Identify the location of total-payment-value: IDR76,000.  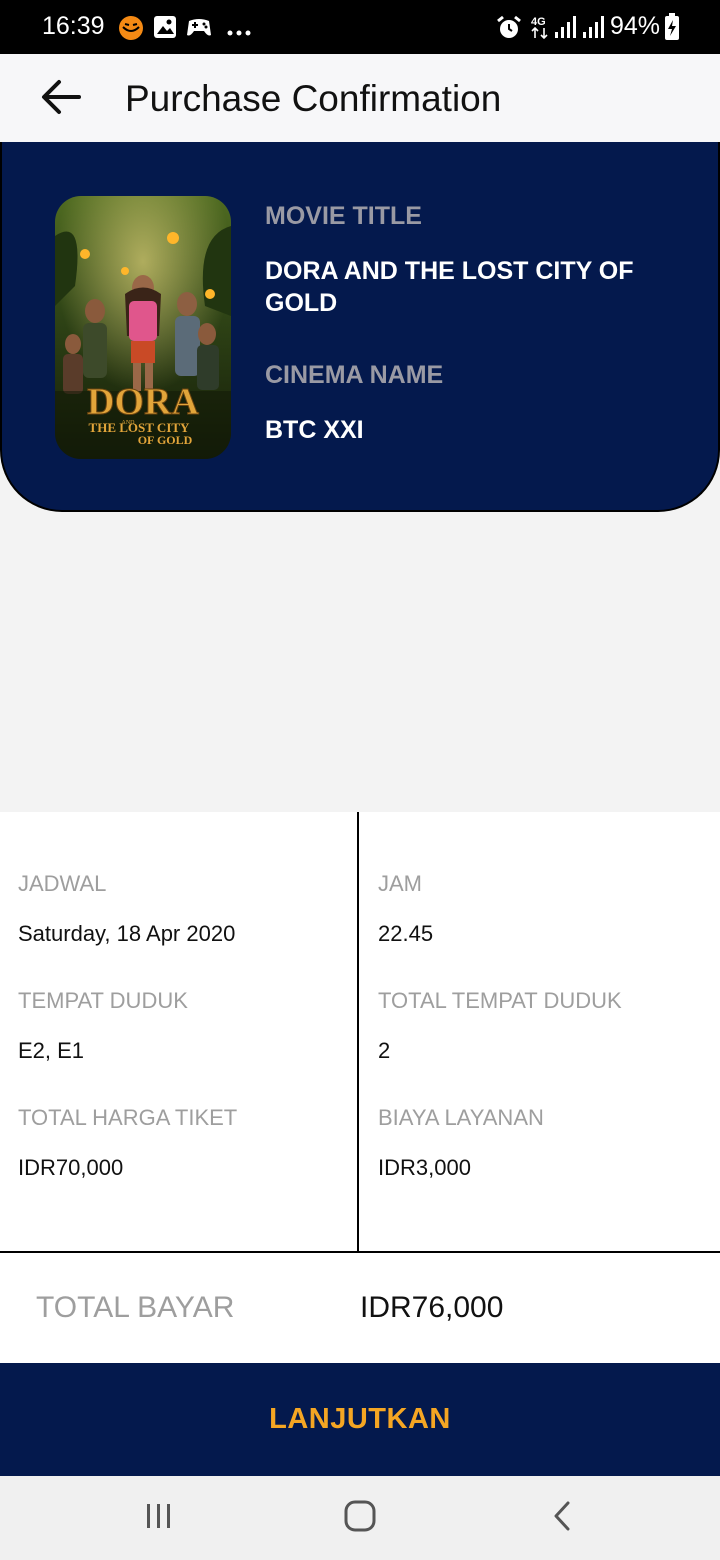
(432, 1307).